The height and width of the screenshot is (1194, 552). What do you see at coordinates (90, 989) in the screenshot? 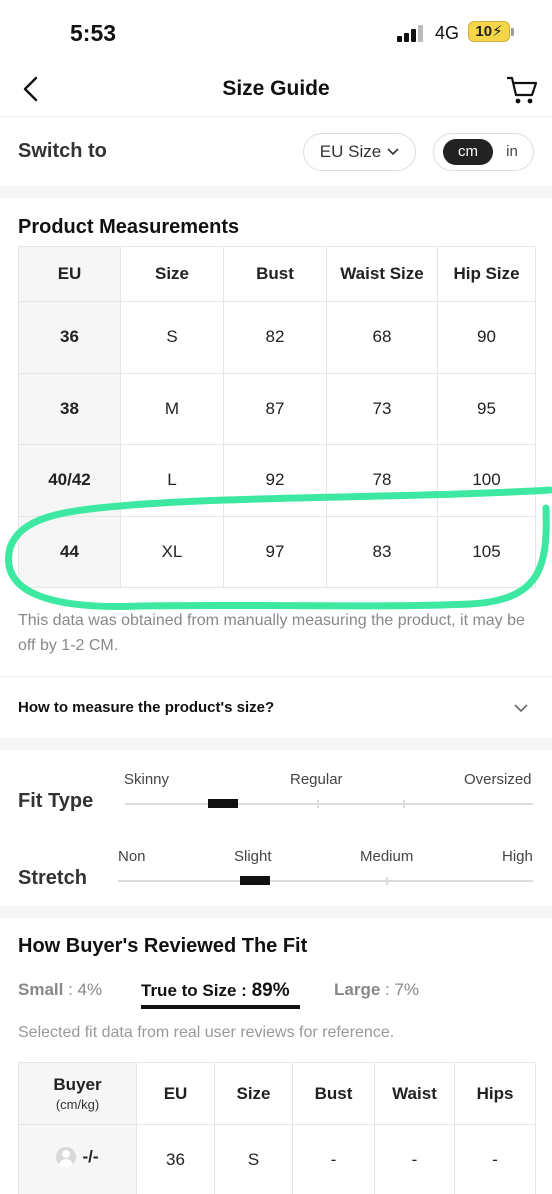
I see `tab-small-value: 4%` at bounding box center [90, 989].